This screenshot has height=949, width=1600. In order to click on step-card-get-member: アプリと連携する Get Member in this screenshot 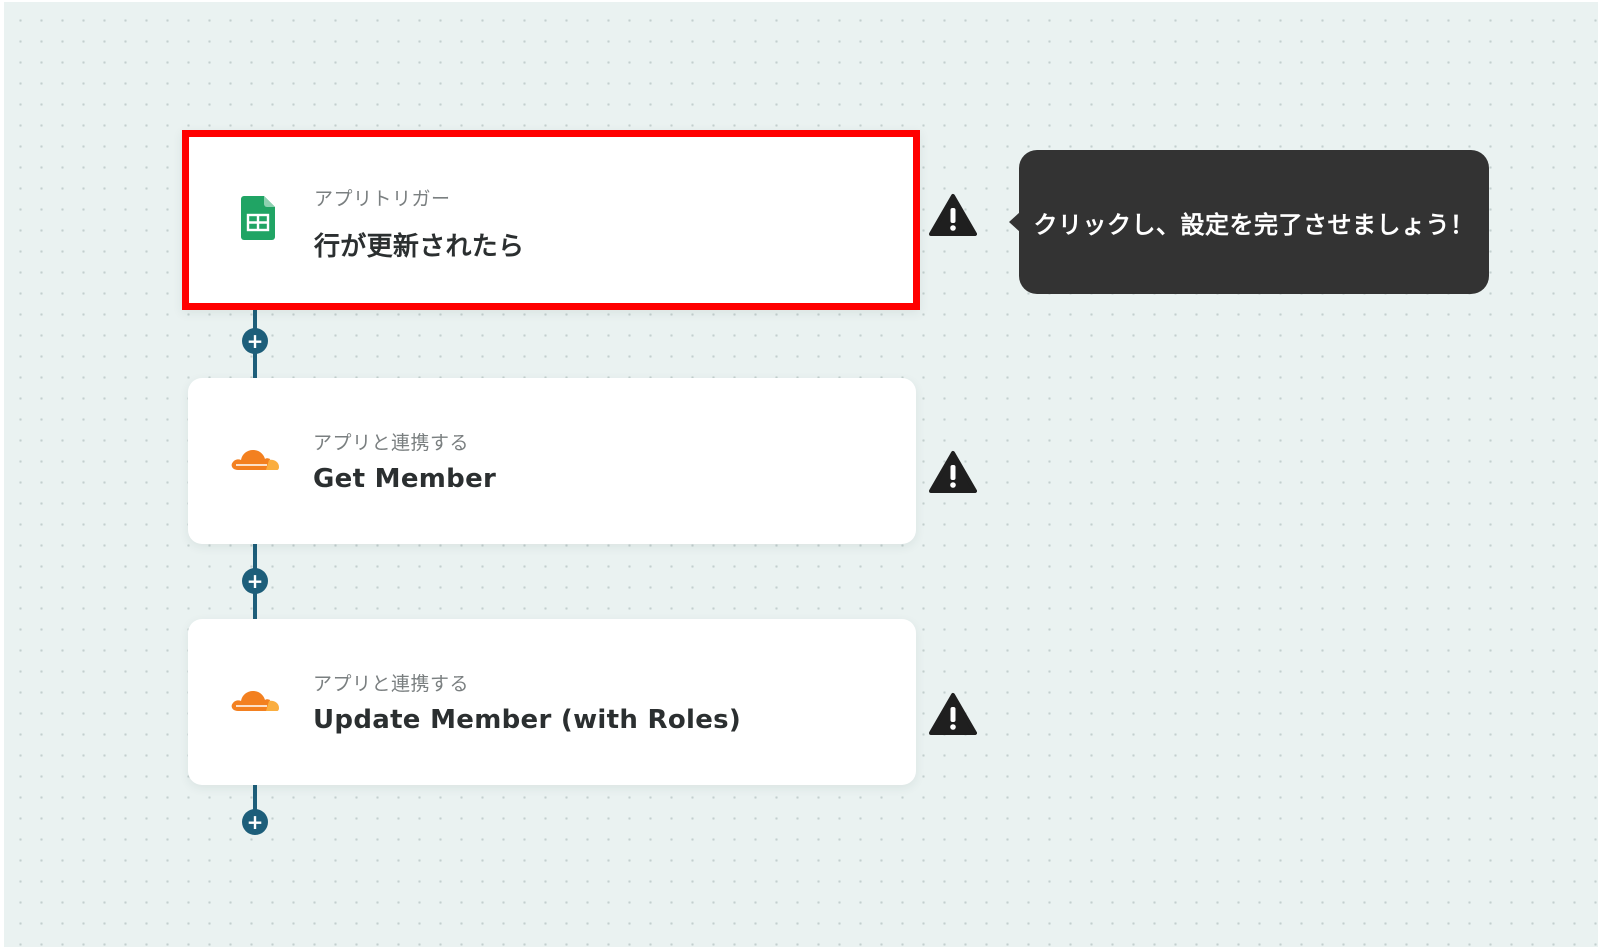, I will do `click(552, 461)`.